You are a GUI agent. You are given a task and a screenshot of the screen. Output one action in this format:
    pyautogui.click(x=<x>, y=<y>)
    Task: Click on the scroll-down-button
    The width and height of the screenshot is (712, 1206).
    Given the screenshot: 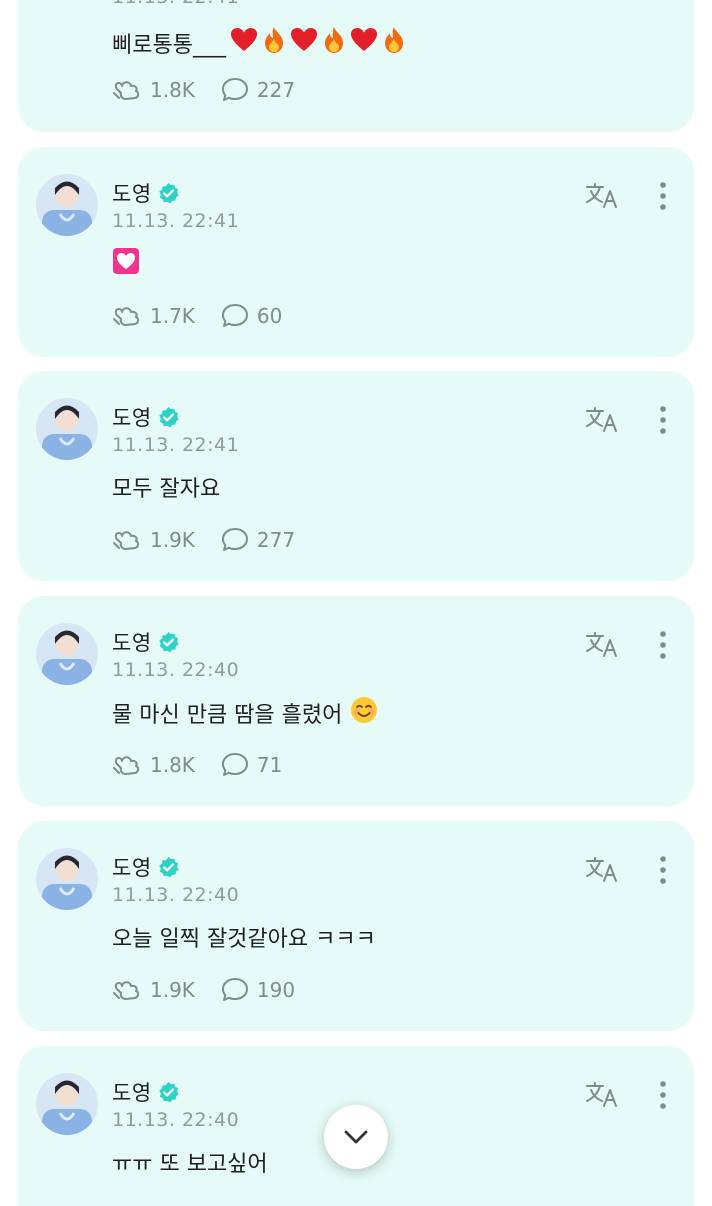 What is the action you would take?
    pyautogui.click(x=356, y=1137)
    